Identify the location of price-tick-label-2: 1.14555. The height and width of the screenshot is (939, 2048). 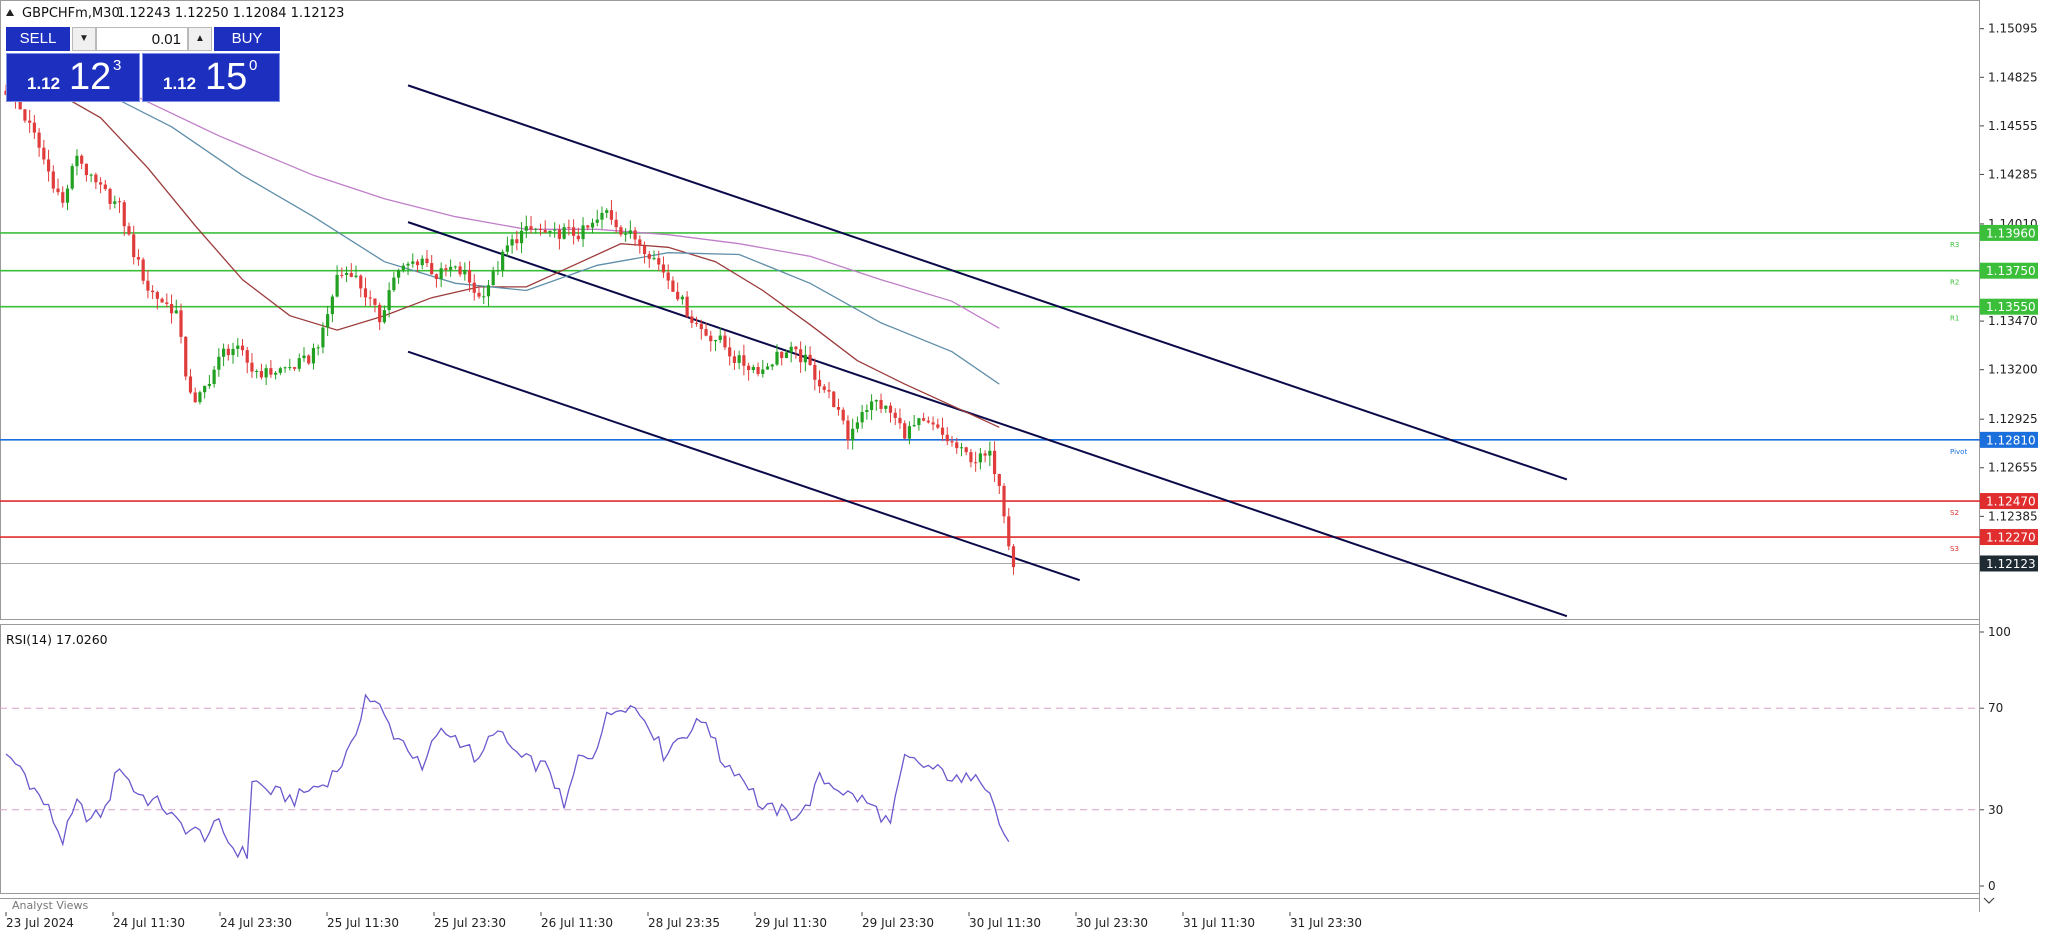
(2013, 126).